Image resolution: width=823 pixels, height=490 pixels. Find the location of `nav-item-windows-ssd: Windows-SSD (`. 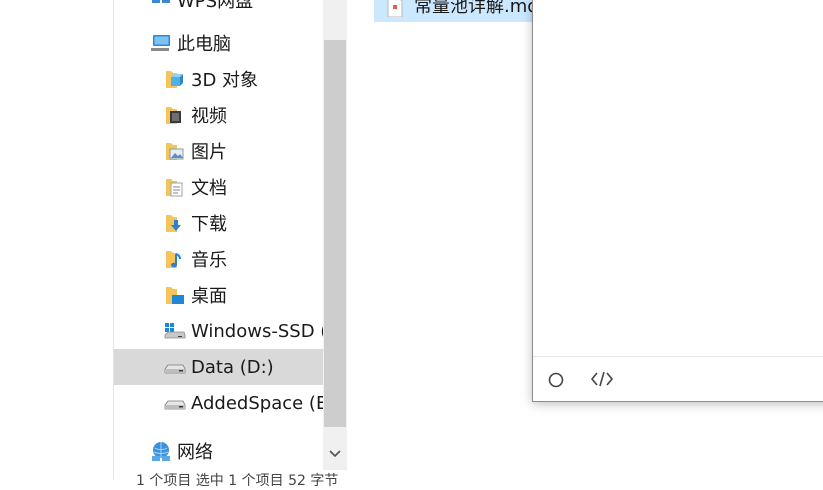

nav-item-windows-ssd: Windows-SSD ( is located at coordinates (244, 331).